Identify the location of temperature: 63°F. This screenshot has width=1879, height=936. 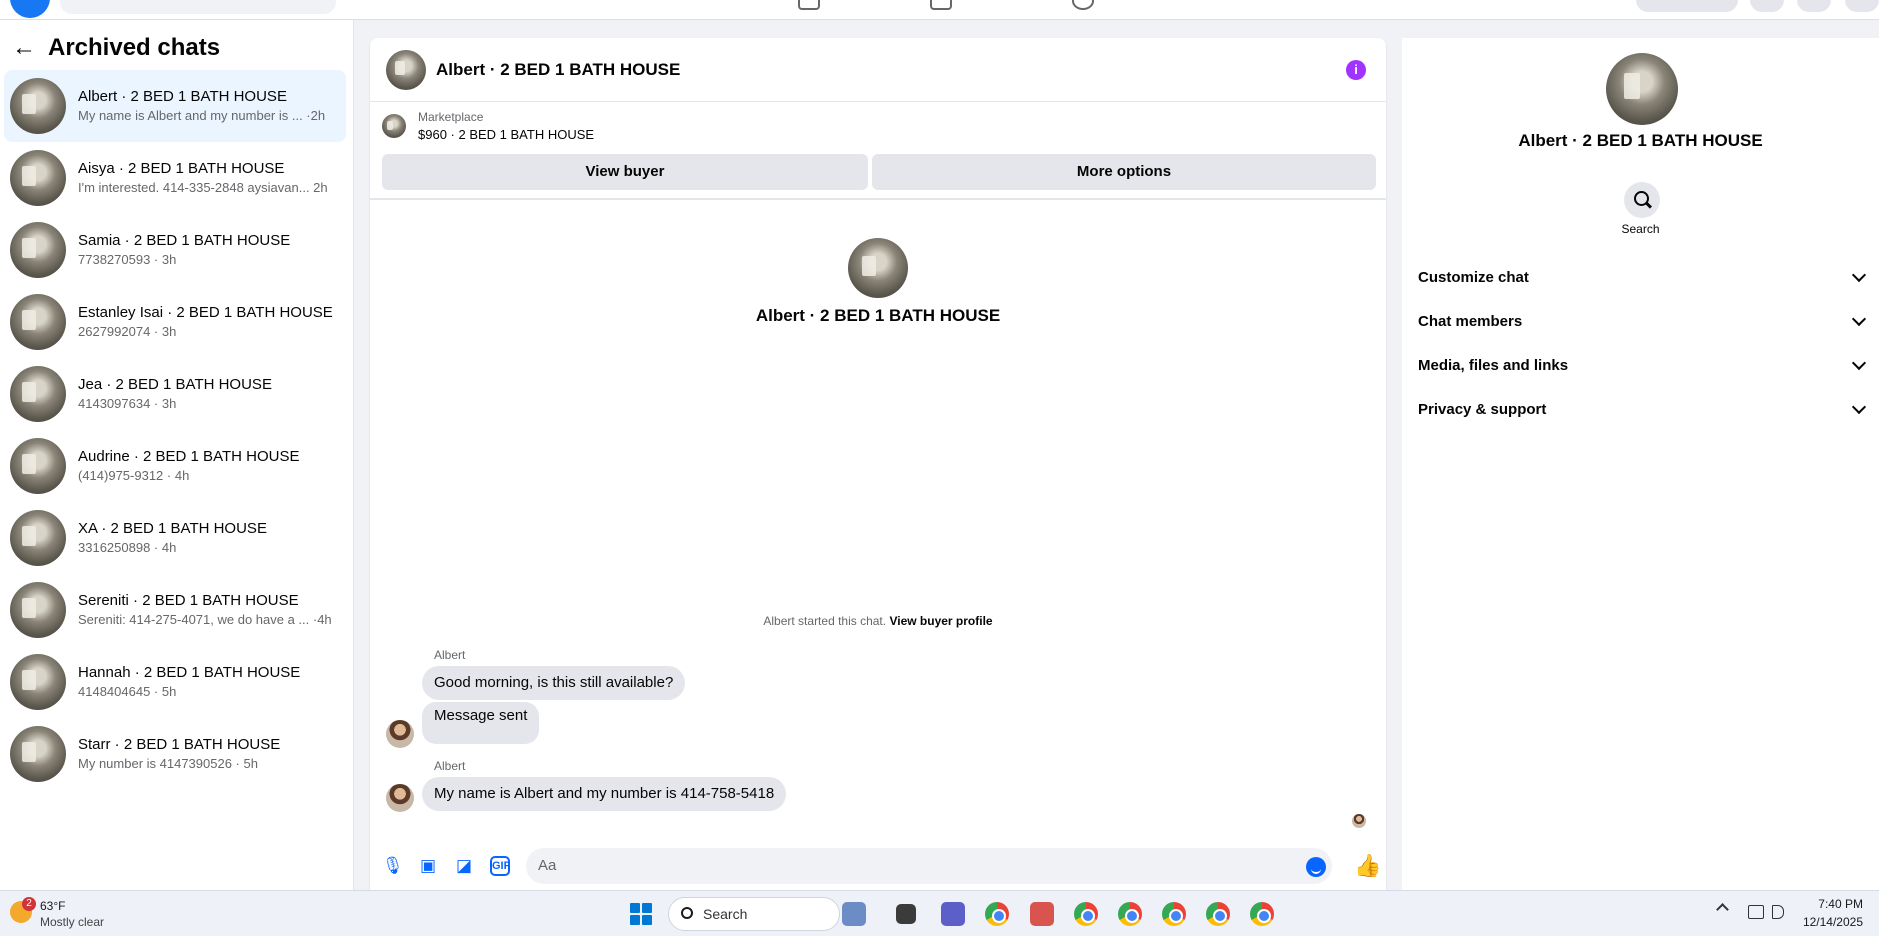
(52, 906).